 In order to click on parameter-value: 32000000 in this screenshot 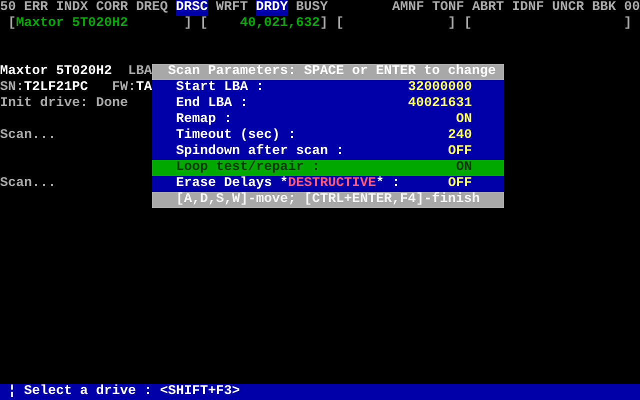, I will do `click(440, 88)`.